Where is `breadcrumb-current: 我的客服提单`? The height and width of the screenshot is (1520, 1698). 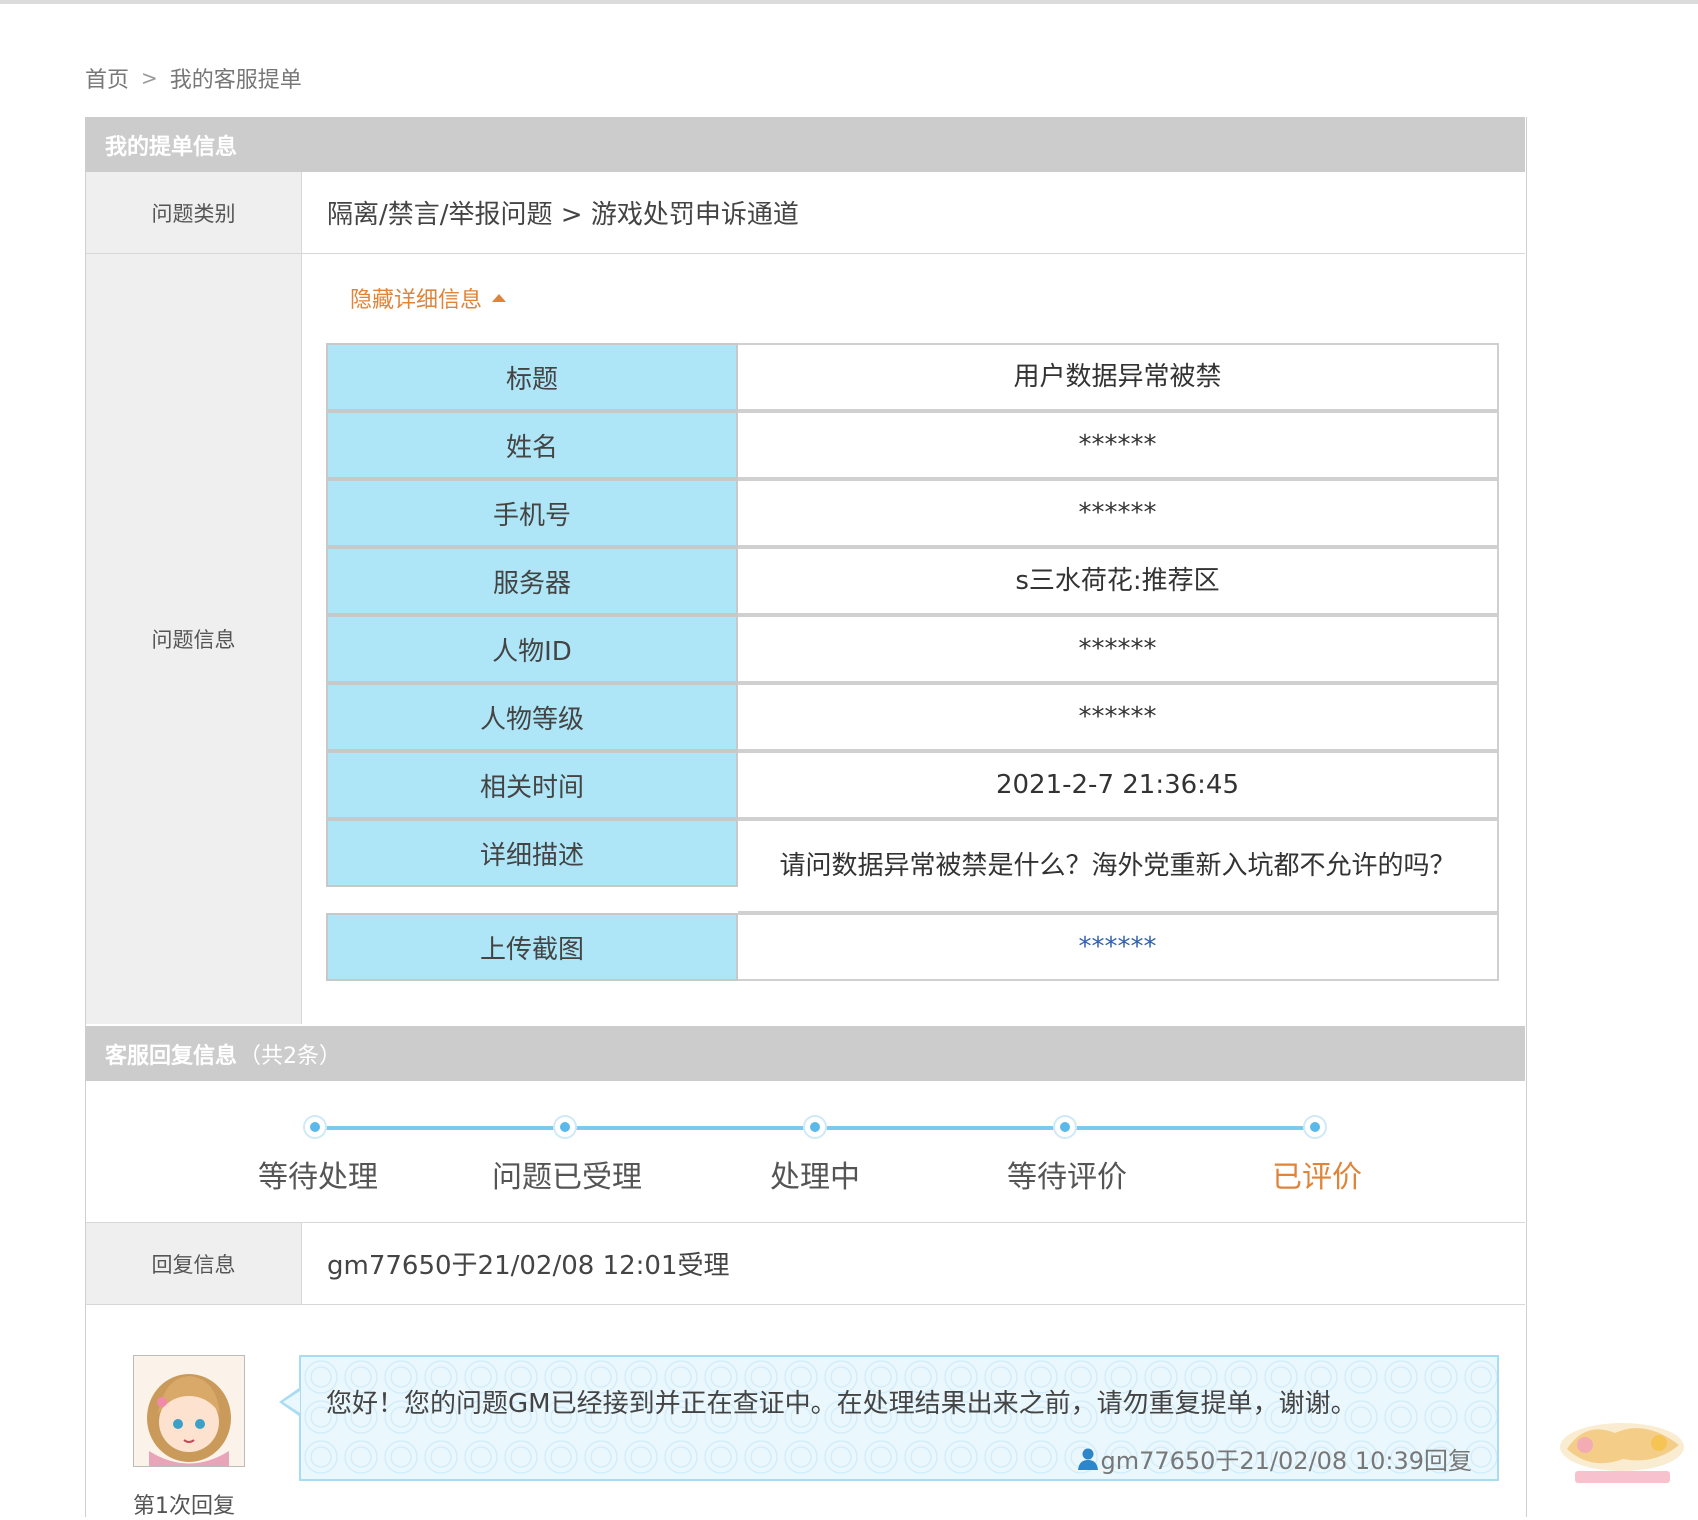 breadcrumb-current: 我的客服提单 is located at coordinates (235, 80).